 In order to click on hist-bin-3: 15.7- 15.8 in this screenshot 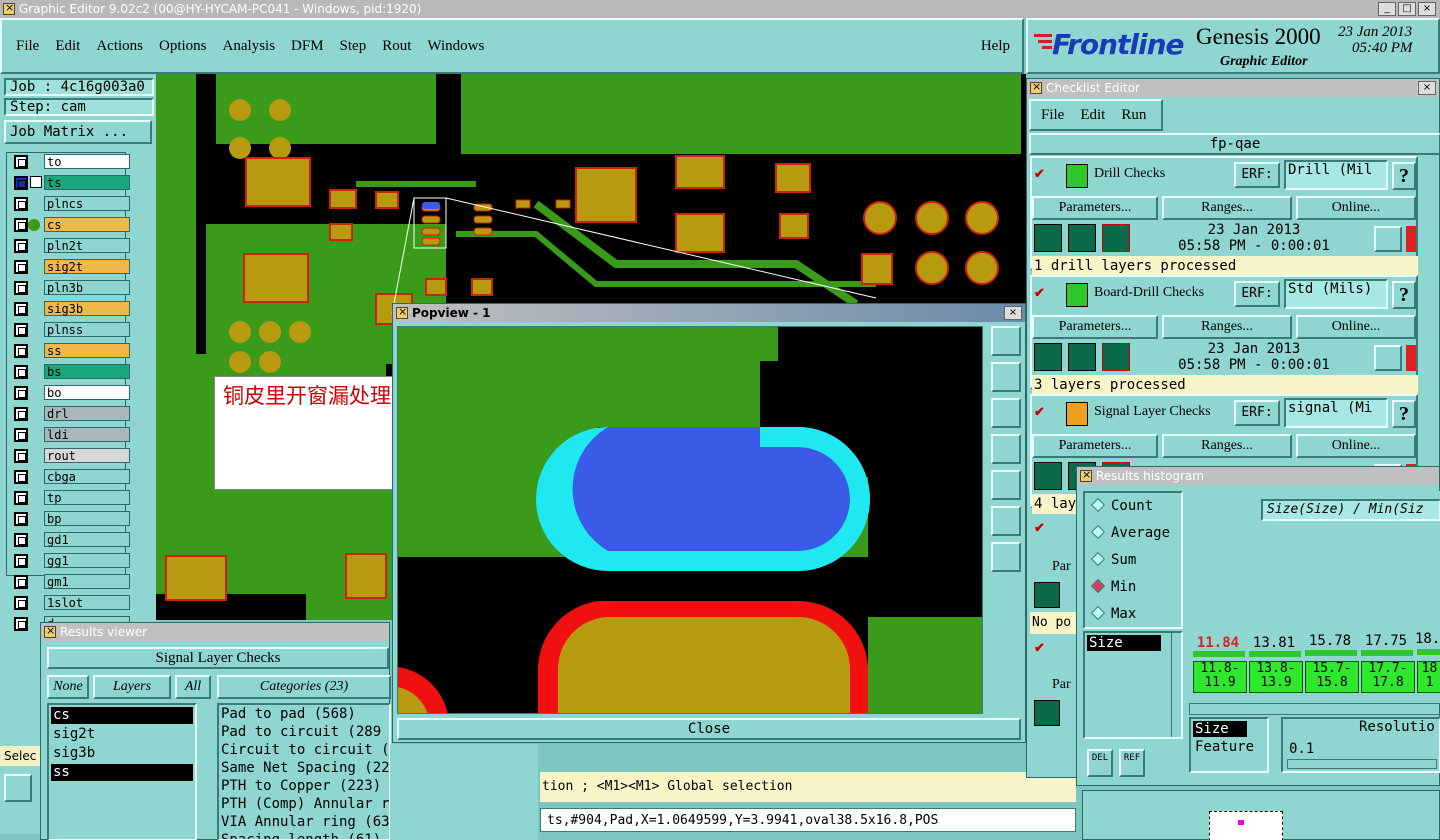, I will do `click(1332, 677)`.